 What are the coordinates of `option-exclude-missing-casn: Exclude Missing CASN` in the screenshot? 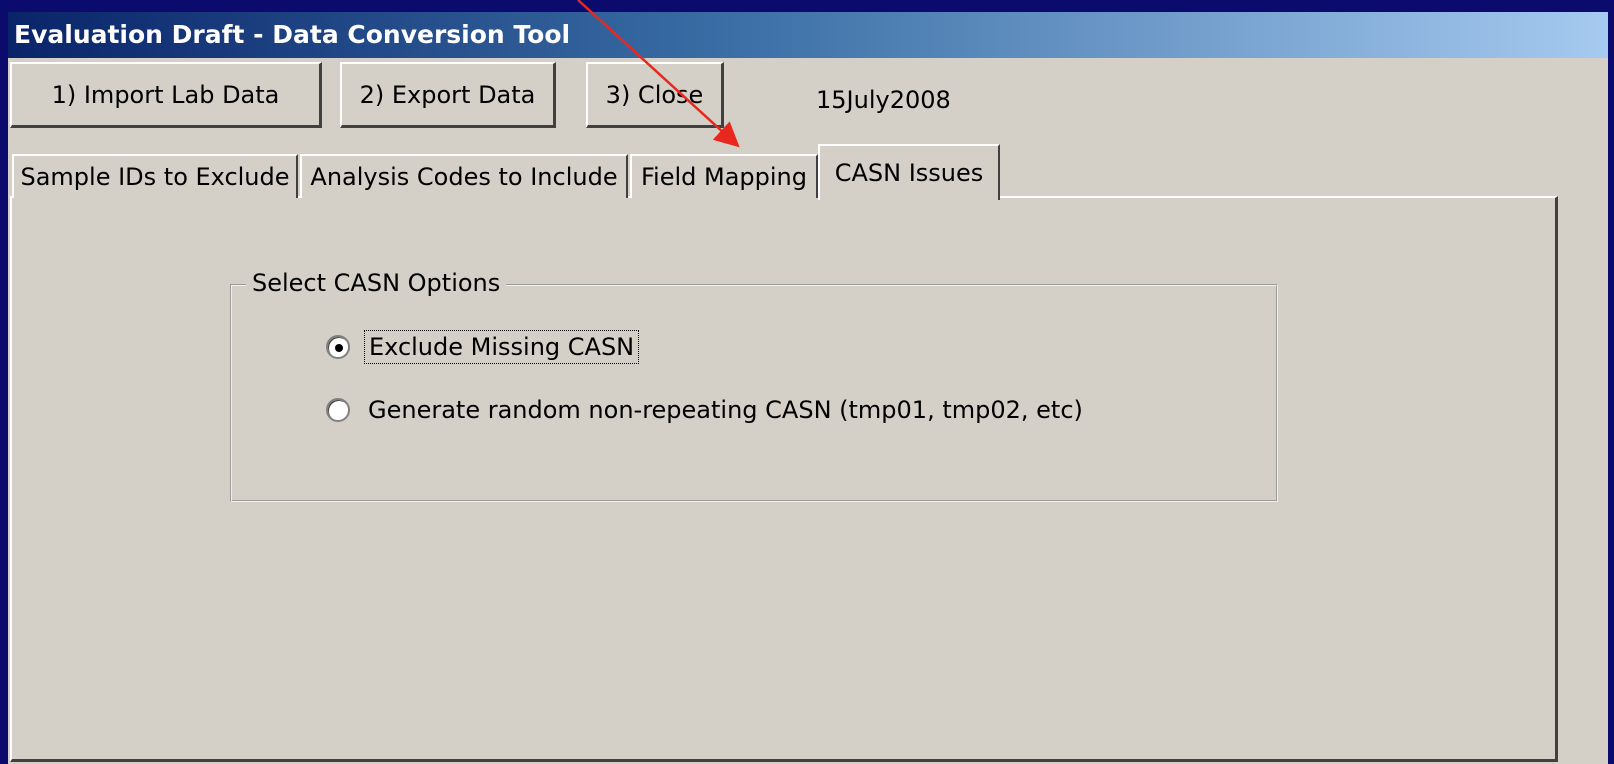 It's located at (483, 347).